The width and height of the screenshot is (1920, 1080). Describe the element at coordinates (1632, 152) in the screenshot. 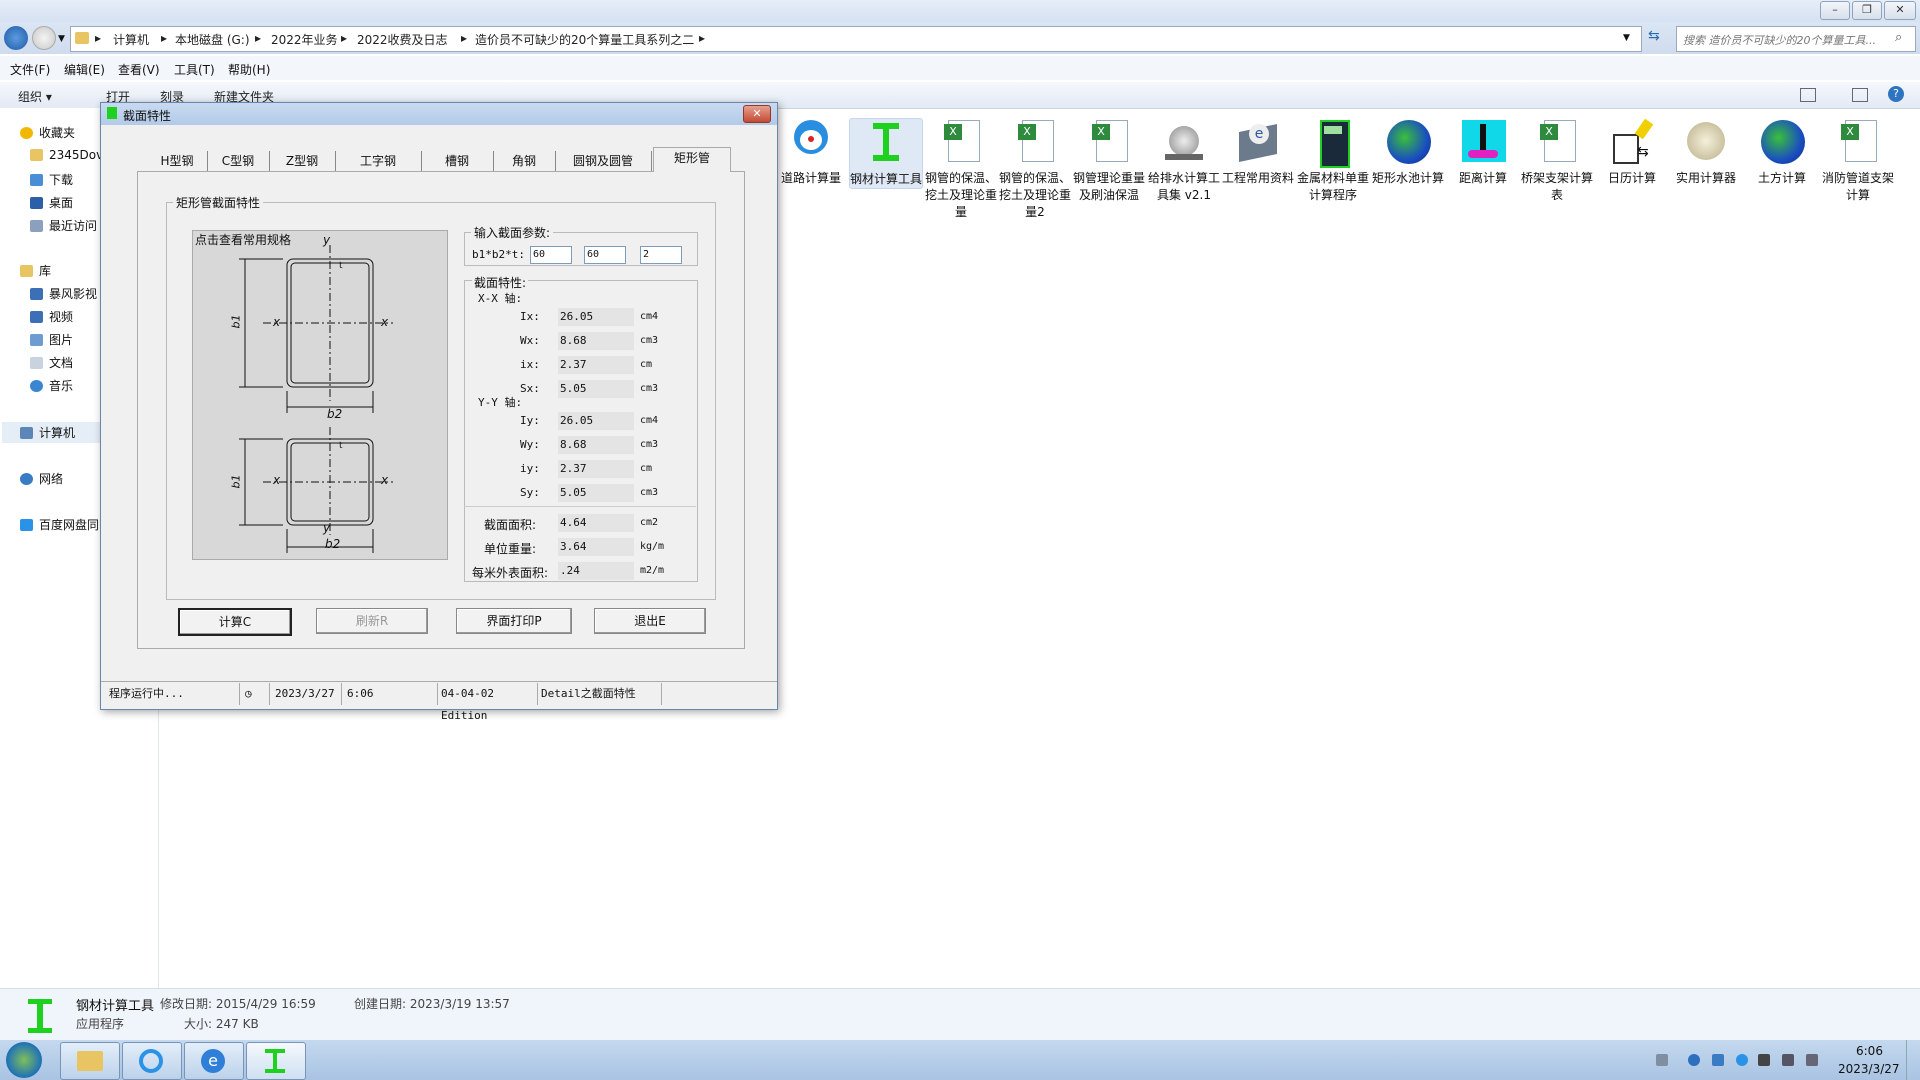

I see `file-item: ⇆ 日历计算` at that location.